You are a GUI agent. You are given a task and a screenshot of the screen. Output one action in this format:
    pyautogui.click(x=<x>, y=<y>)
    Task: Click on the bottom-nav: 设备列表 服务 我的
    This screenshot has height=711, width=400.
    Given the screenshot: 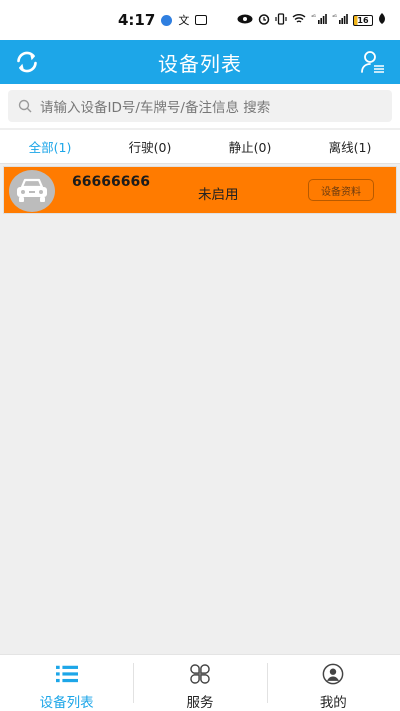 What is the action you would take?
    pyautogui.click(x=200, y=682)
    